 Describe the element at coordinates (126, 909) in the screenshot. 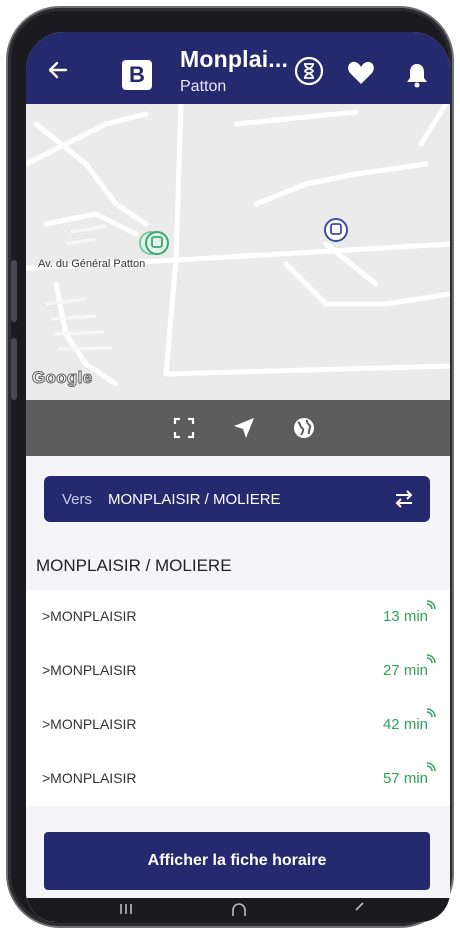

I see `recent-apps-icon` at that location.